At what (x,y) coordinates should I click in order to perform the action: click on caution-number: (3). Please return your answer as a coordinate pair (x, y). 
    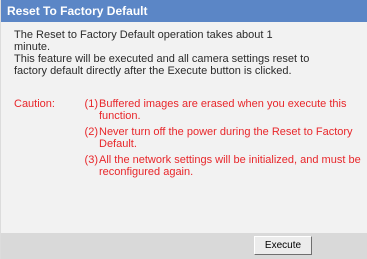
    Looking at the image, I should click on (91, 160).